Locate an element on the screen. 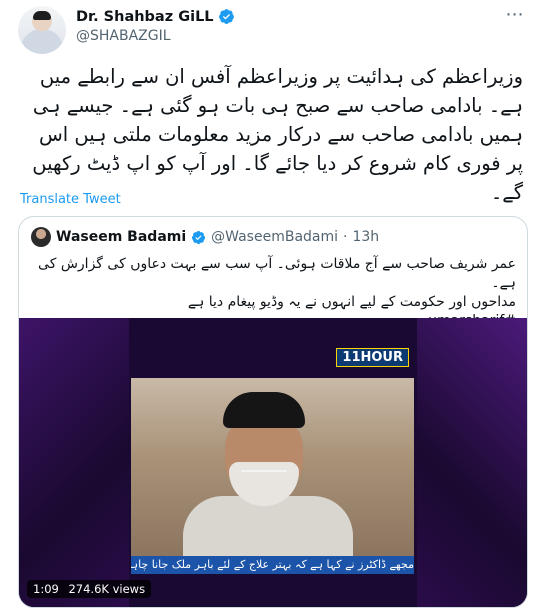 This screenshot has height=612, width=541. translate-tweet-link: Translate Tweet is located at coordinates (70, 199).